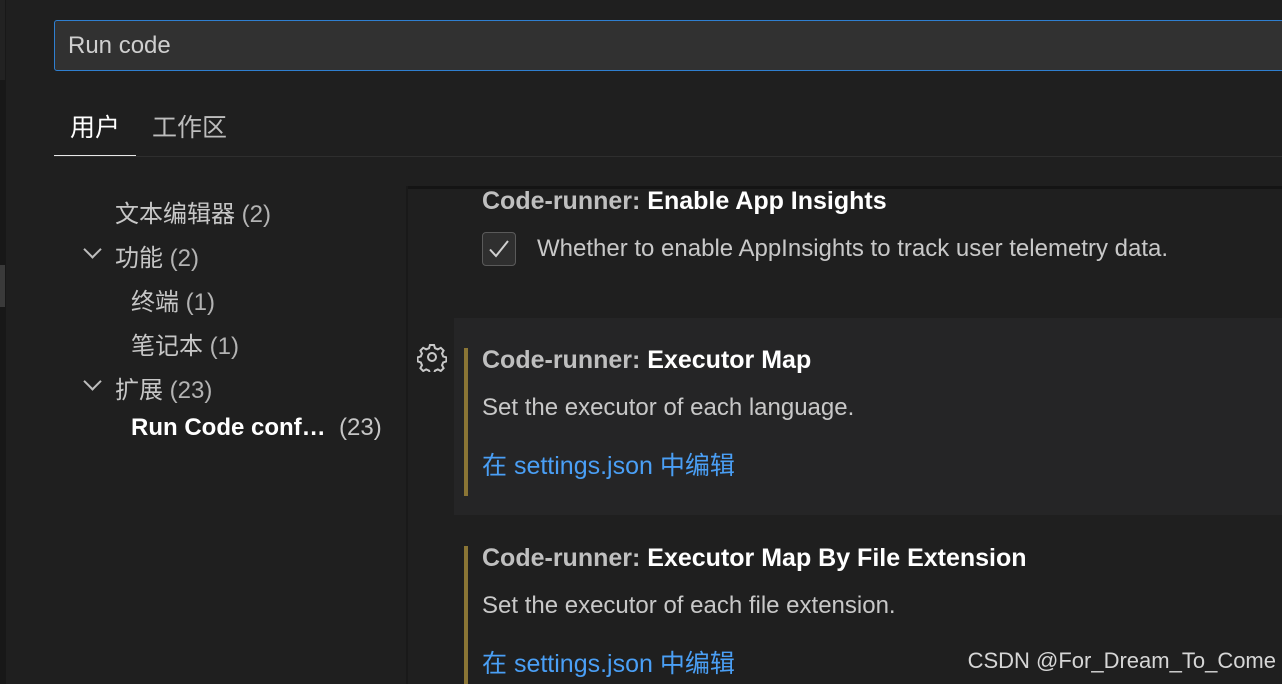  What do you see at coordinates (845, 187) in the screenshot?
I see `content-top-shadow` at bounding box center [845, 187].